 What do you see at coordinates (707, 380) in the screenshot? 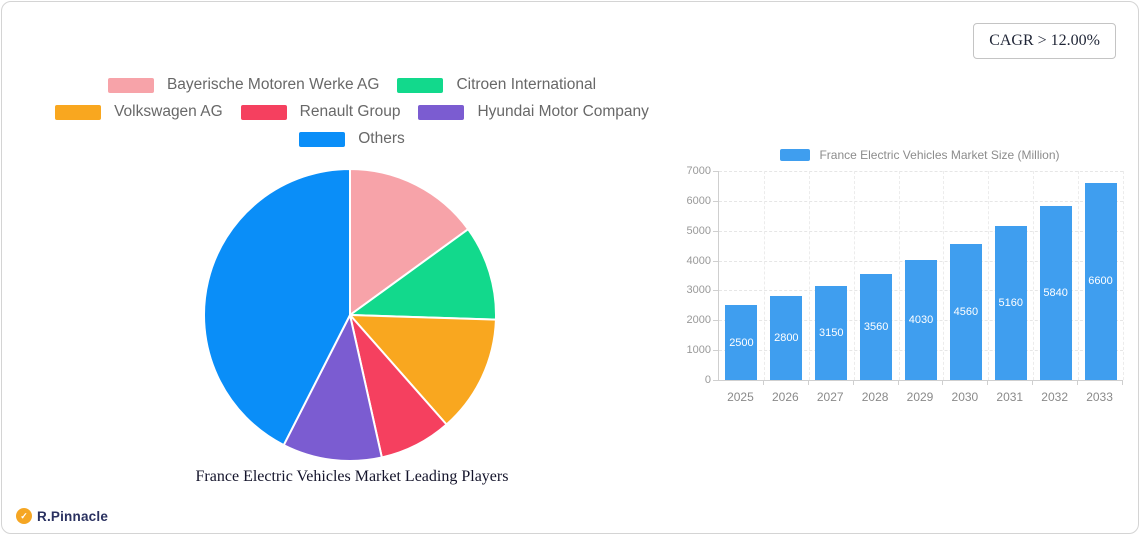
I see `y-axis-label: 0` at bounding box center [707, 380].